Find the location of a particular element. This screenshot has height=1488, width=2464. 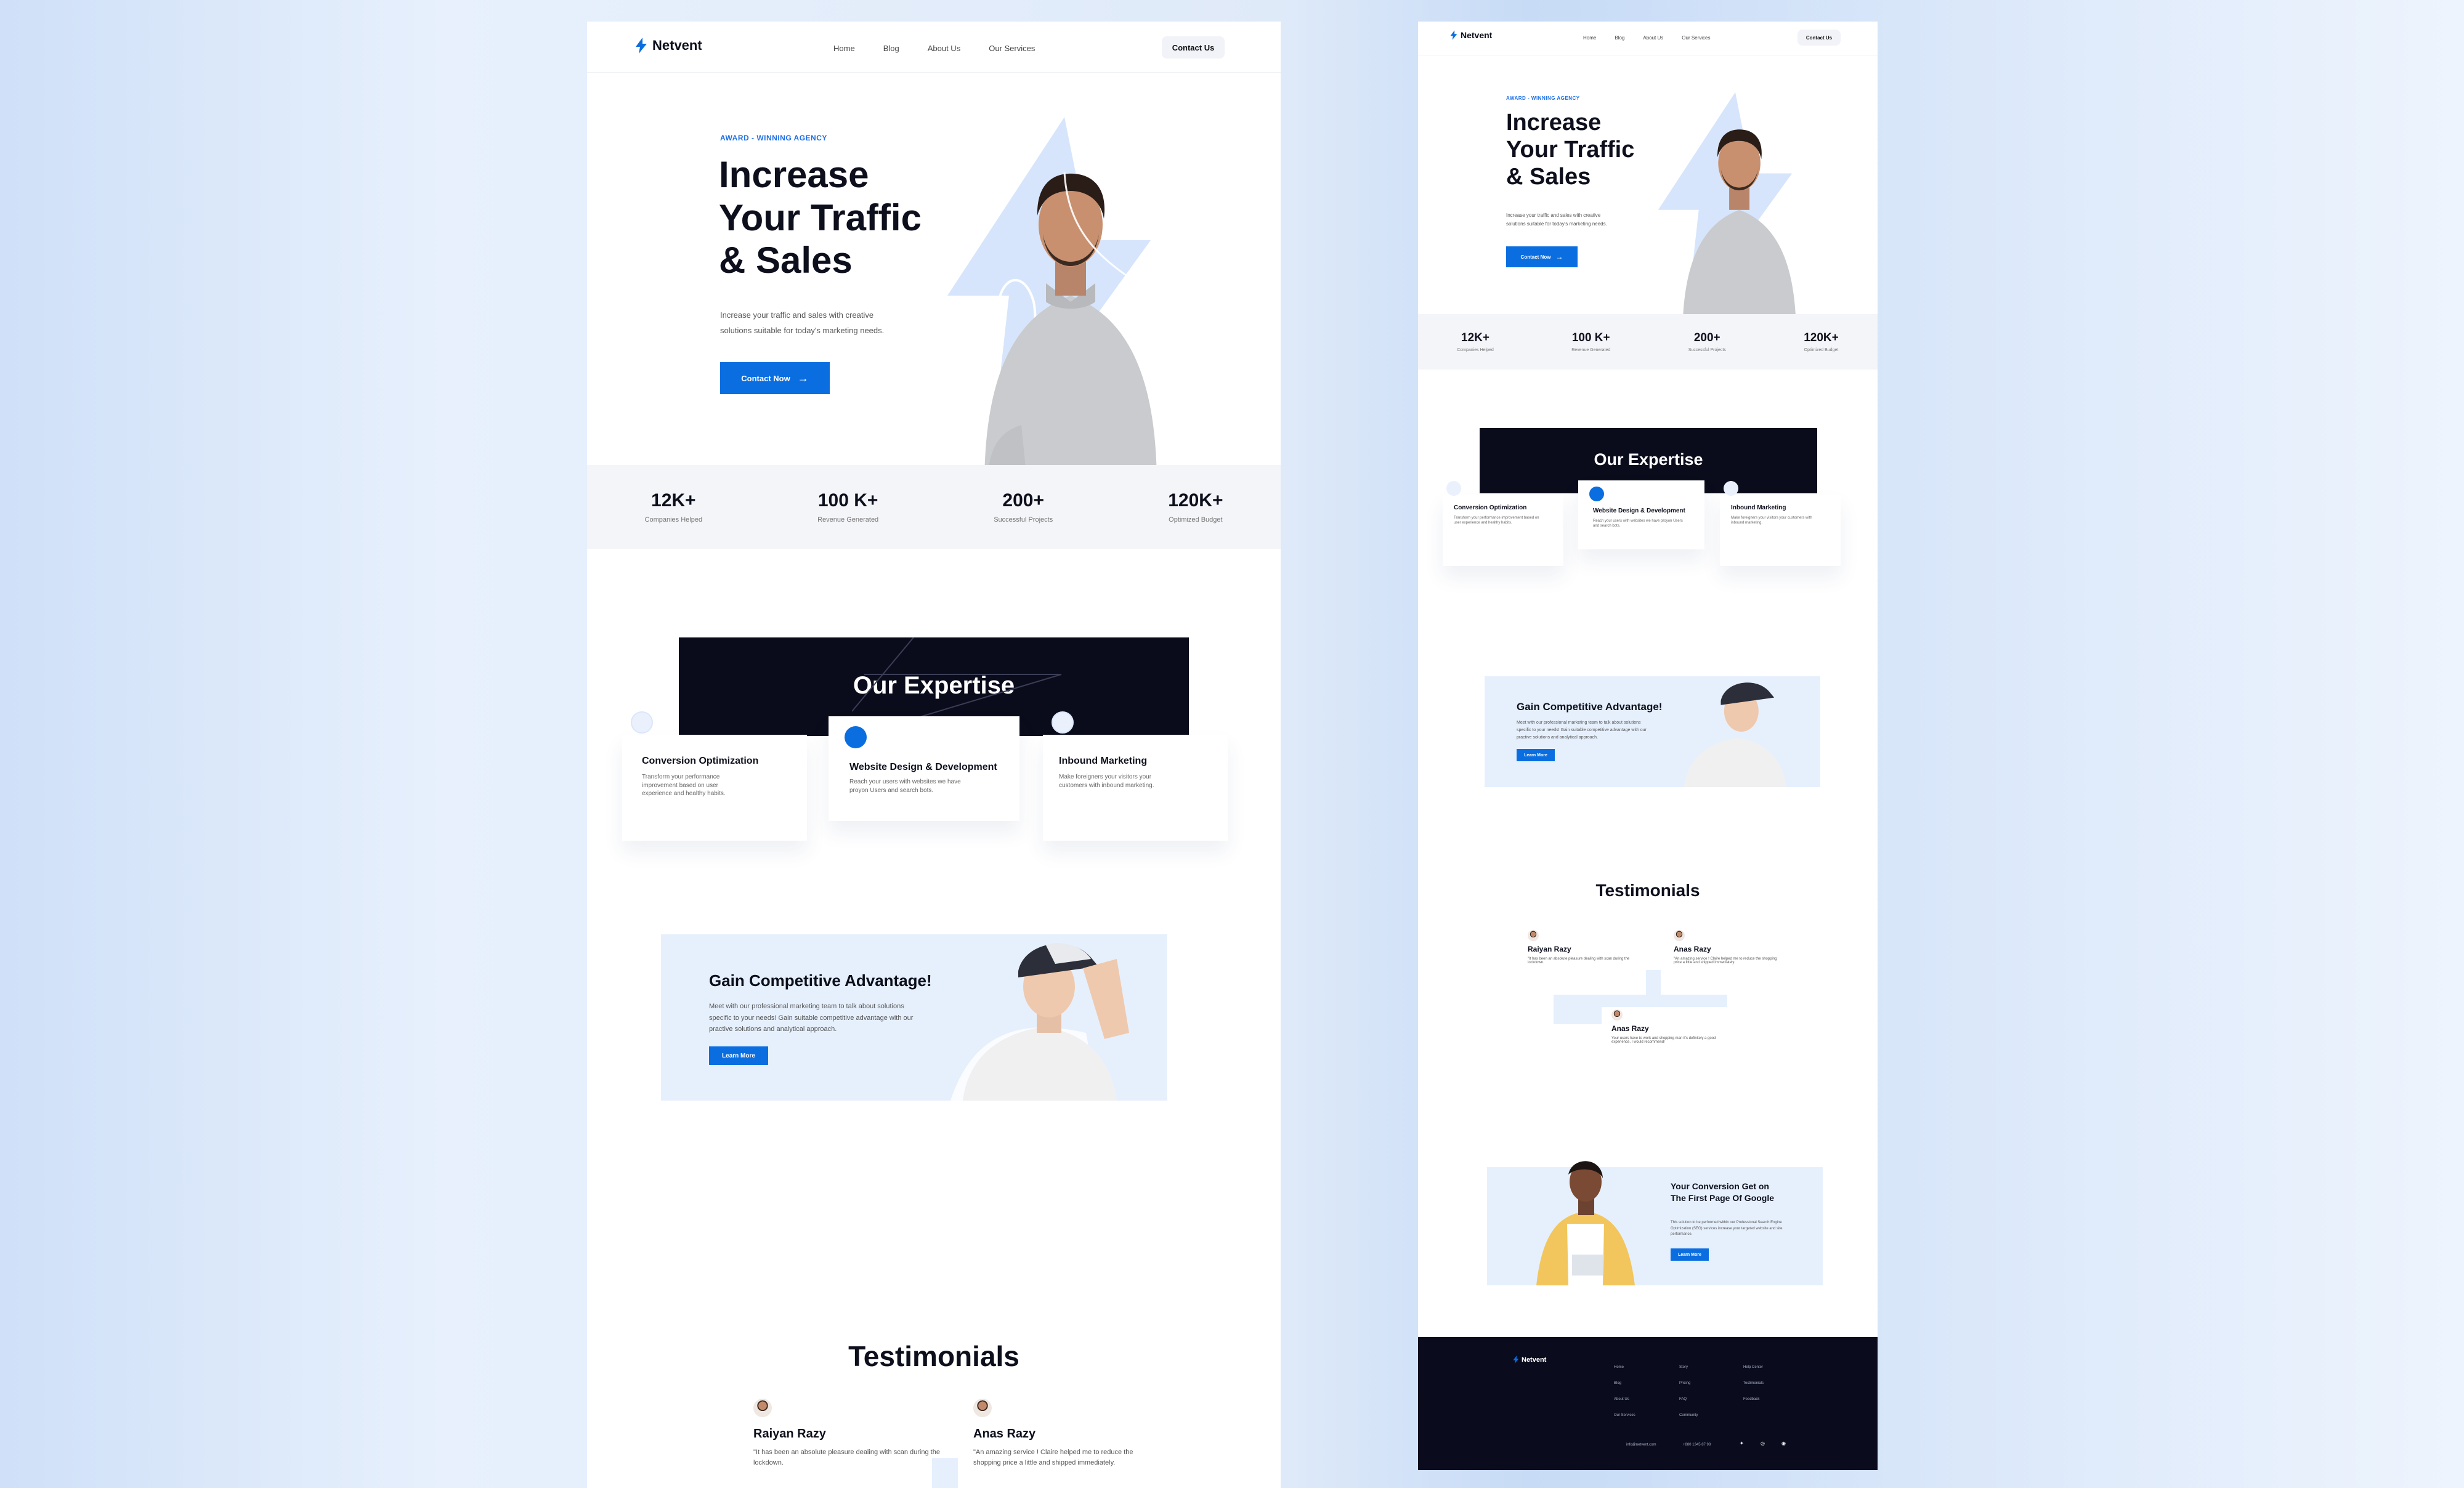

chat-icon is located at coordinates (1731, 488).